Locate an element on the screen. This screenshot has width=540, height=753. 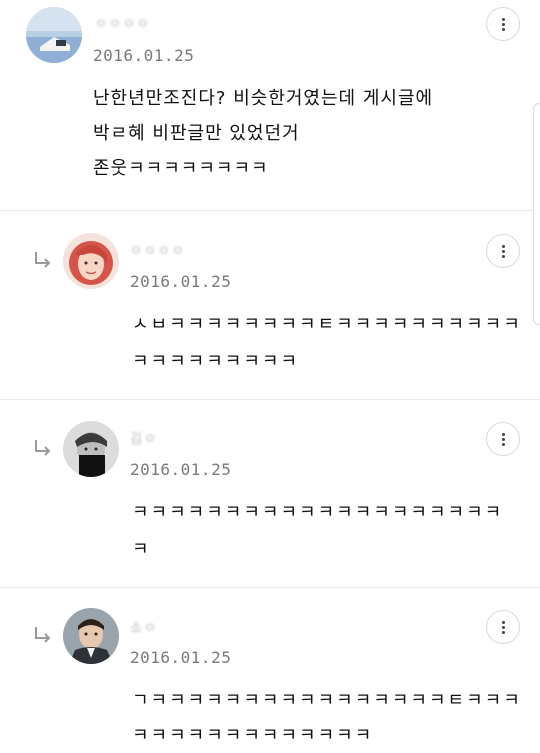
comment-author: 소ㅇ is located at coordinates (144, 628).